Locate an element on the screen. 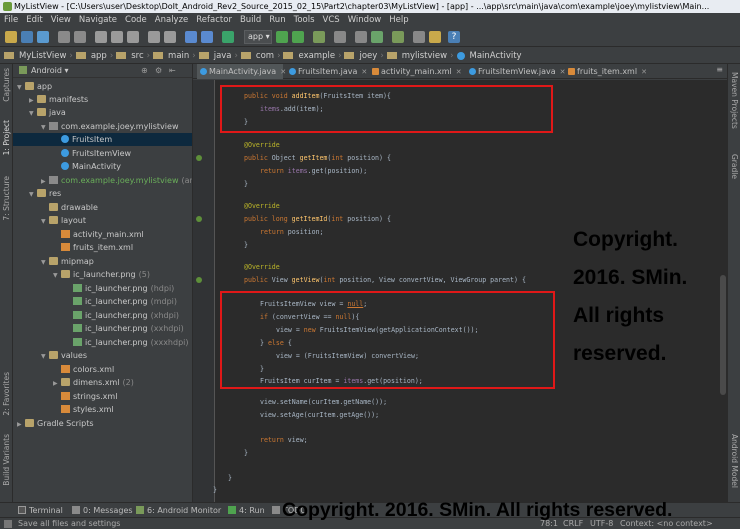  tree-item: ▼ values is located at coordinates (102, 356).